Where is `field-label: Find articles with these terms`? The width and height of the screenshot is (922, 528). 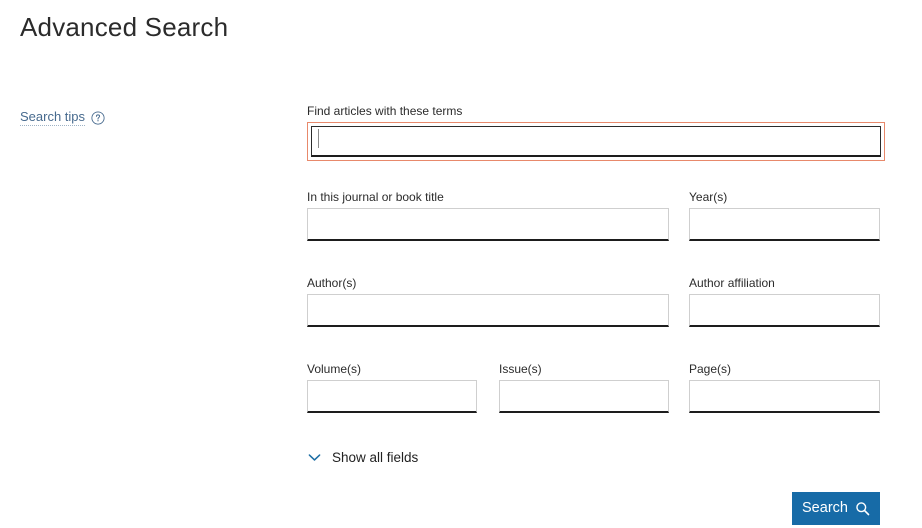
field-label: Find articles with these terms is located at coordinates (385, 111).